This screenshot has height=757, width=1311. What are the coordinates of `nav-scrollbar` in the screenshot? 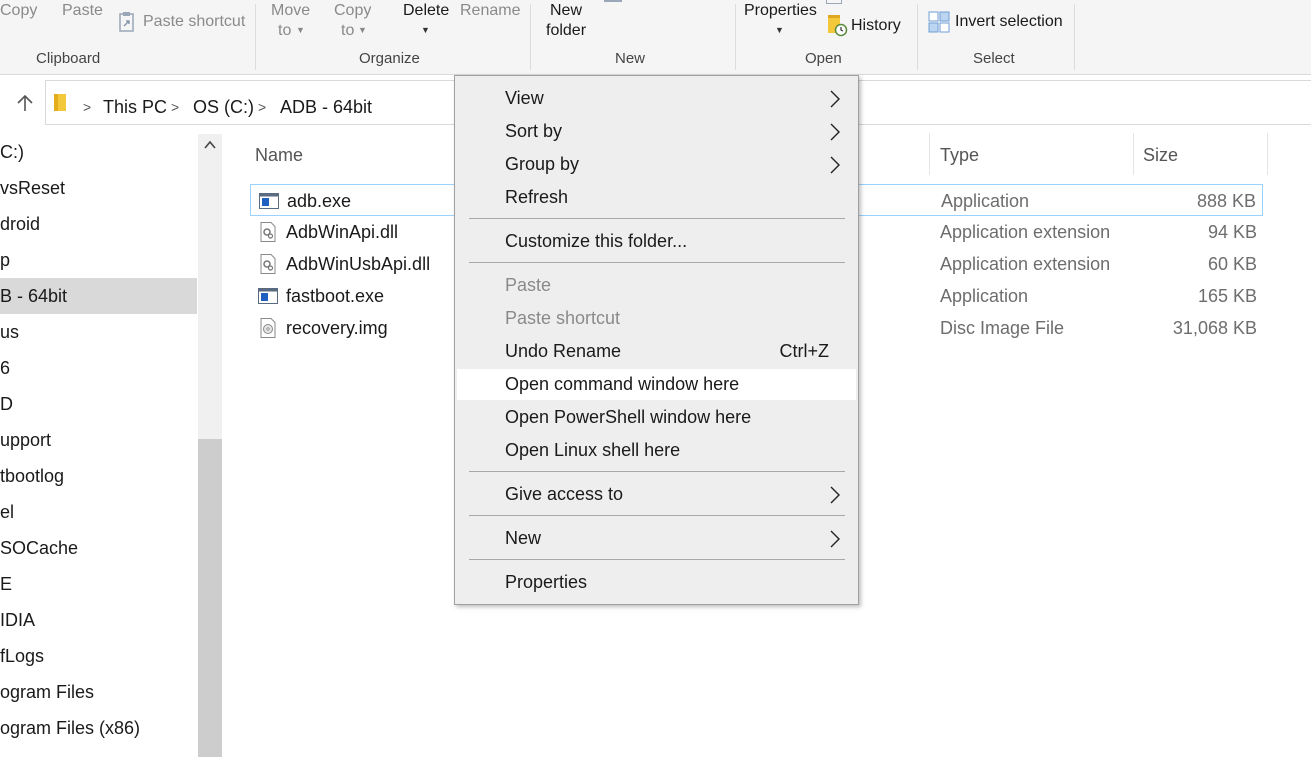 It's located at (210, 445).